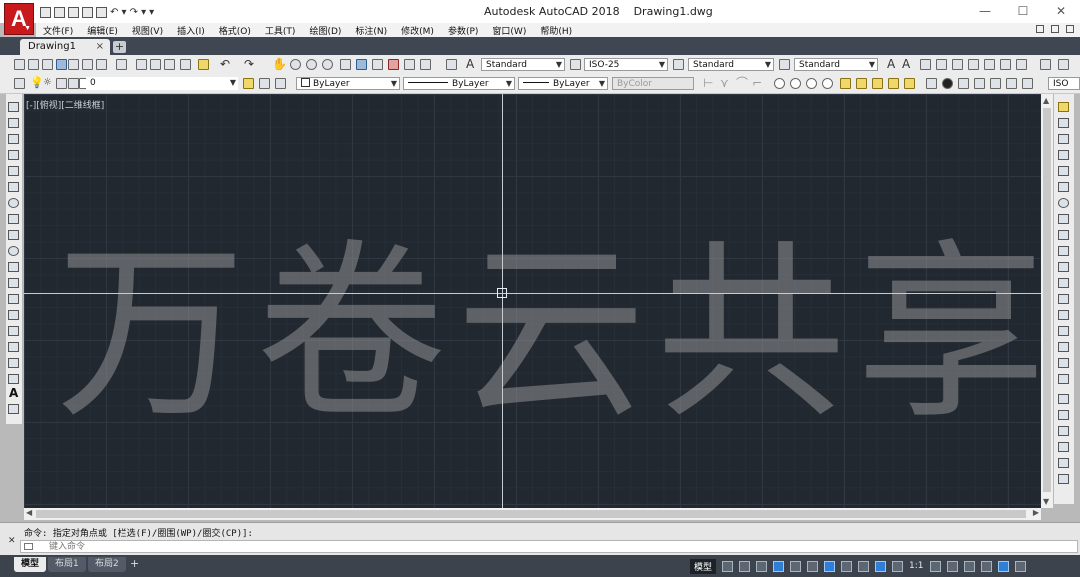  I want to click on markup-icon, so click(409, 64).